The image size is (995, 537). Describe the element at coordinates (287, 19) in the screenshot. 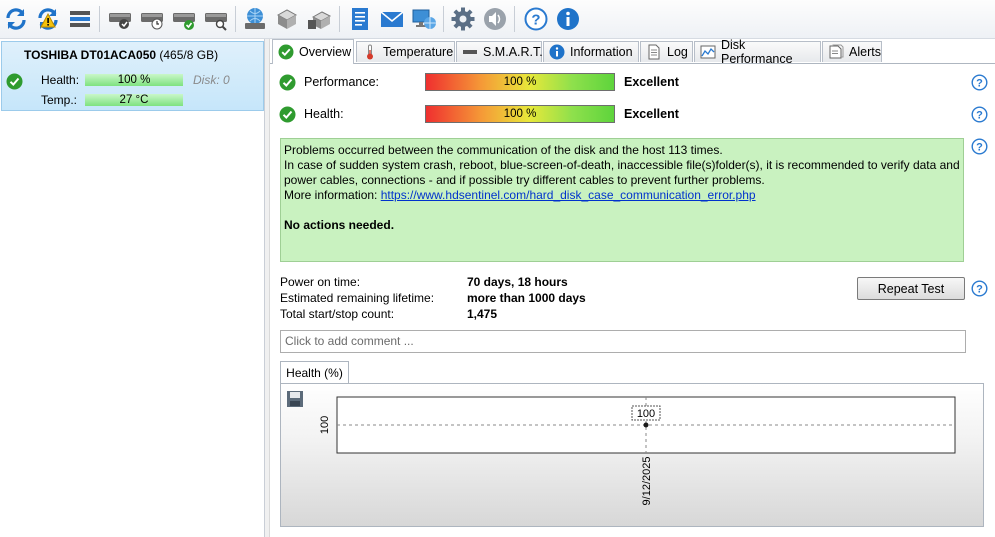

I see `backup-icon` at that location.